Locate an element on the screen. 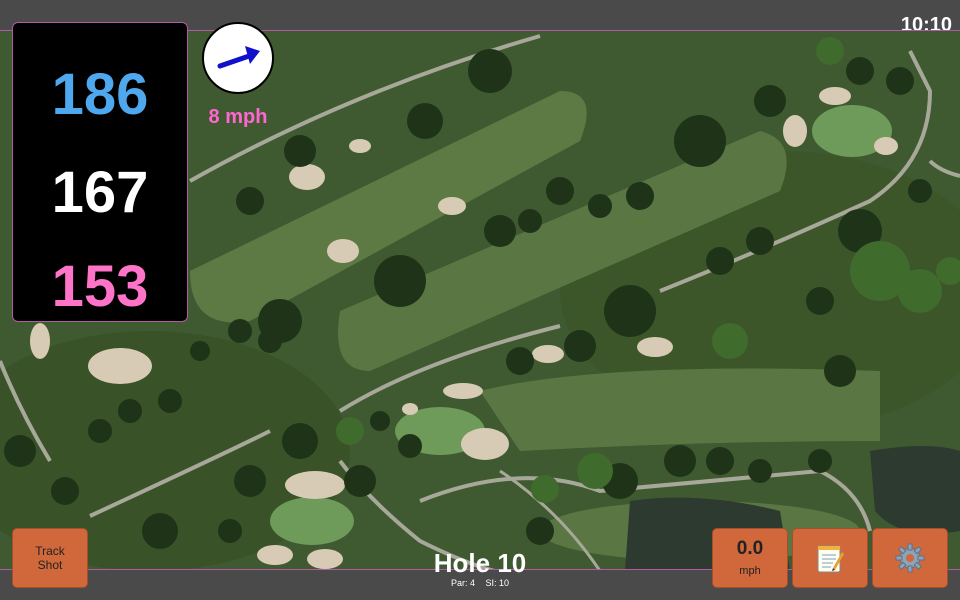 The image size is (960, 600). notes-button is located at coordinates (830, 558).